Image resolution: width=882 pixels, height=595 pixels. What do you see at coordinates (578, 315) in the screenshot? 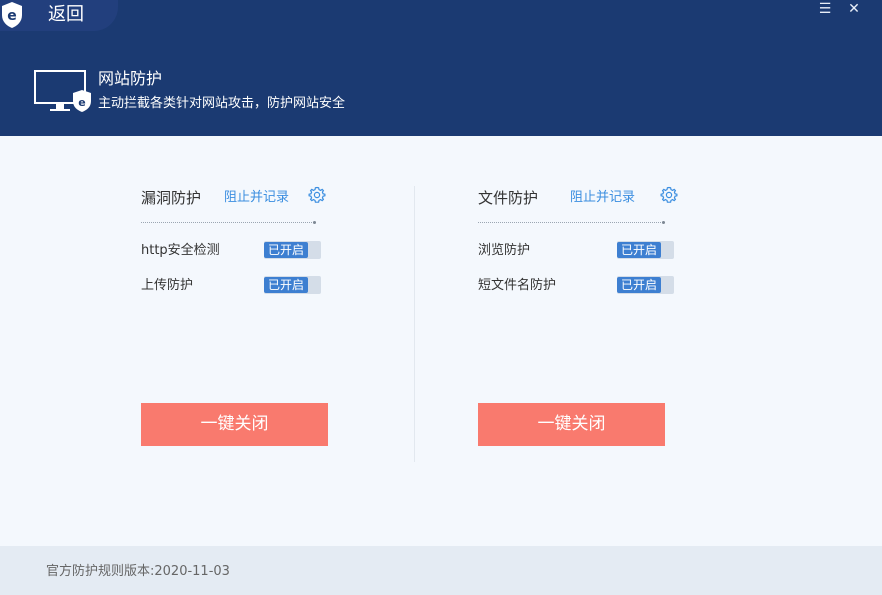
I see `file-protection-panel: 文件防护 阻止并记录 浏览防护 已开启 短文件名防护 已开启 一键关闭` at bounding box center [578, 315].